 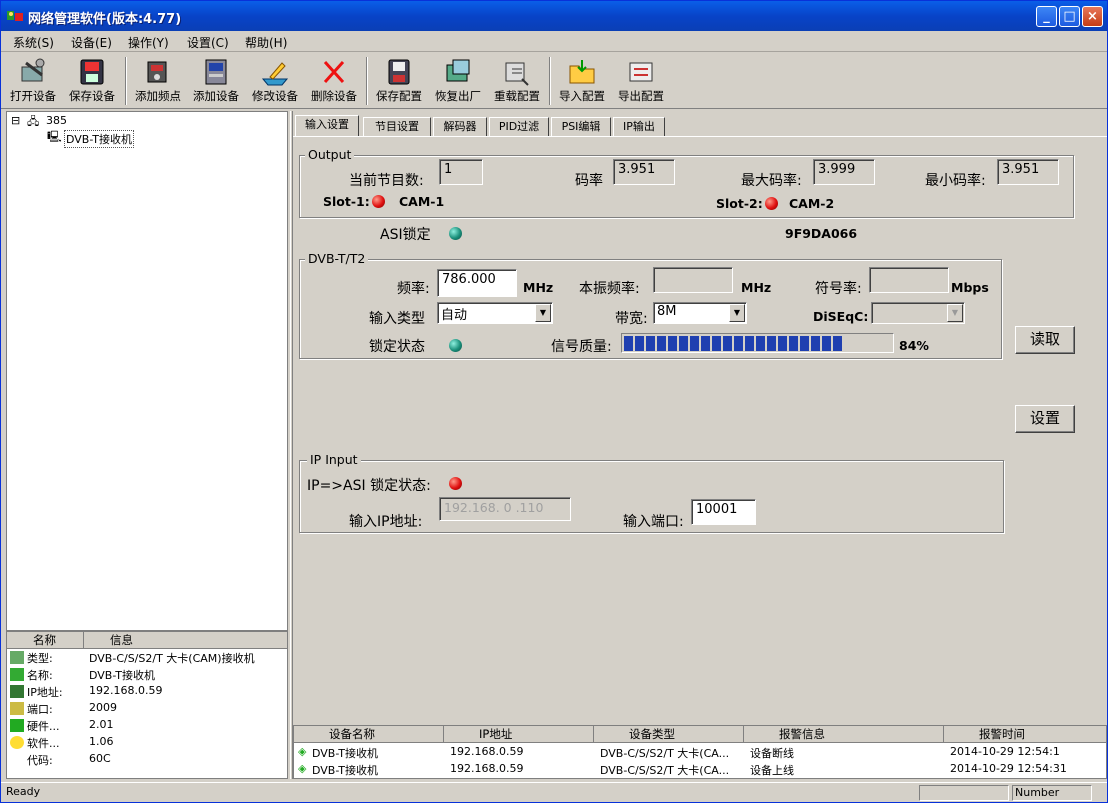 What do you see at coordinates (1005, 751) in the screenshot?
I see `alarm-time: 2014-10-29 12:54:1` at bounding box center [1005, 751].